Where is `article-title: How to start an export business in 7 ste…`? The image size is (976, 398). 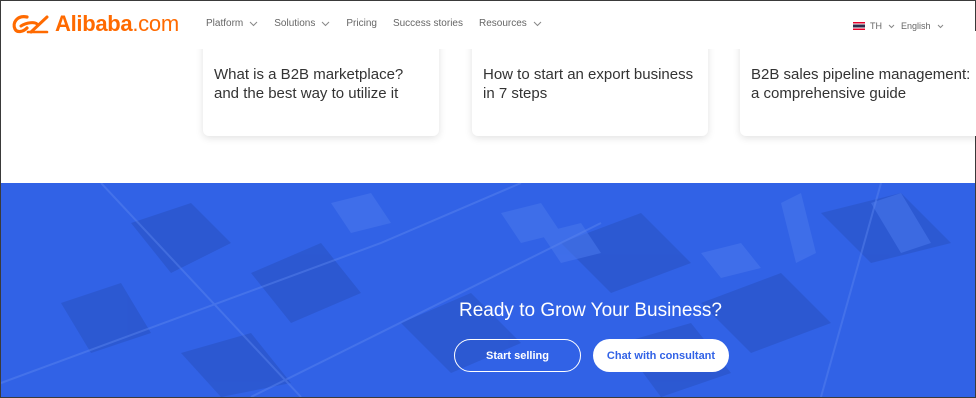 article-title: How to start an export business in 7 ste… is located at coordinates (588, 84).